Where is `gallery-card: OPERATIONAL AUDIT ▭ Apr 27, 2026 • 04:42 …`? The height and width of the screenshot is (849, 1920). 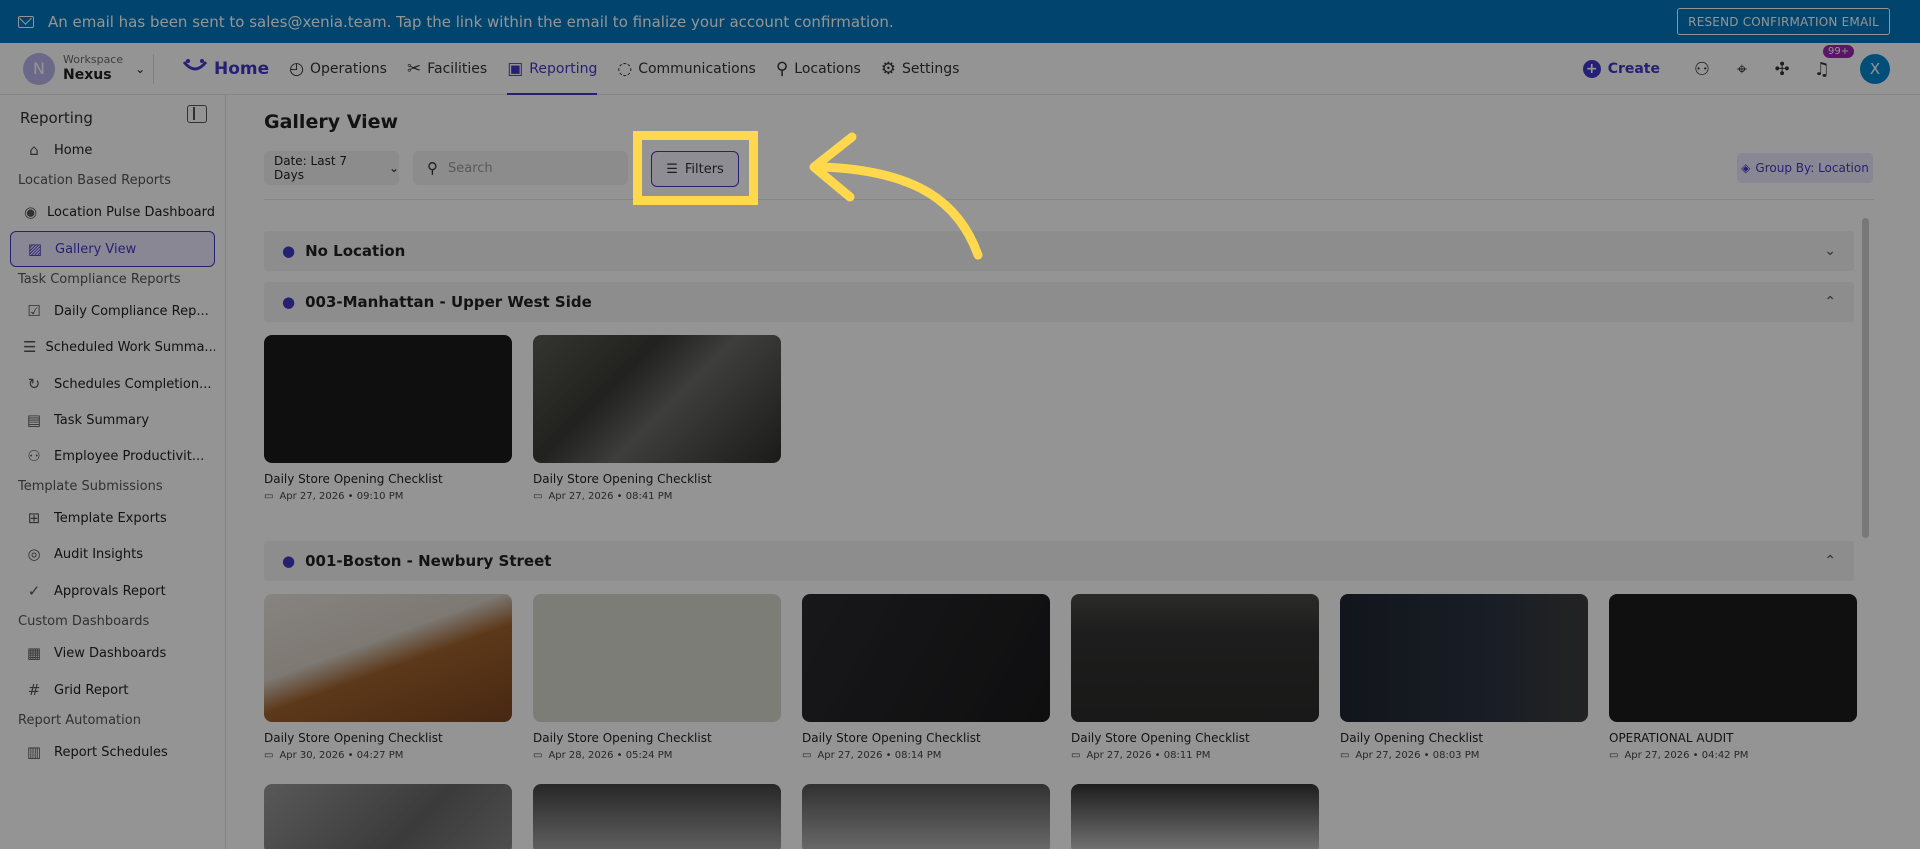
gallery-card: OPERATIONAL AUDIT ▭ Apr 27, 2026 • 04:42 … is located at coordinates (1733, 677).